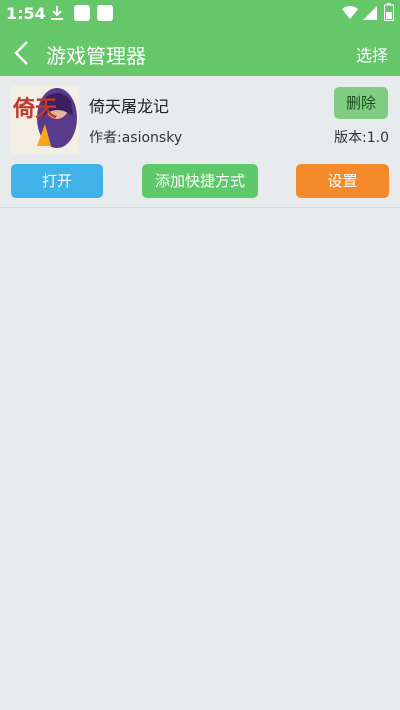  I want to click on open-button: 打开, so click(57, 181).